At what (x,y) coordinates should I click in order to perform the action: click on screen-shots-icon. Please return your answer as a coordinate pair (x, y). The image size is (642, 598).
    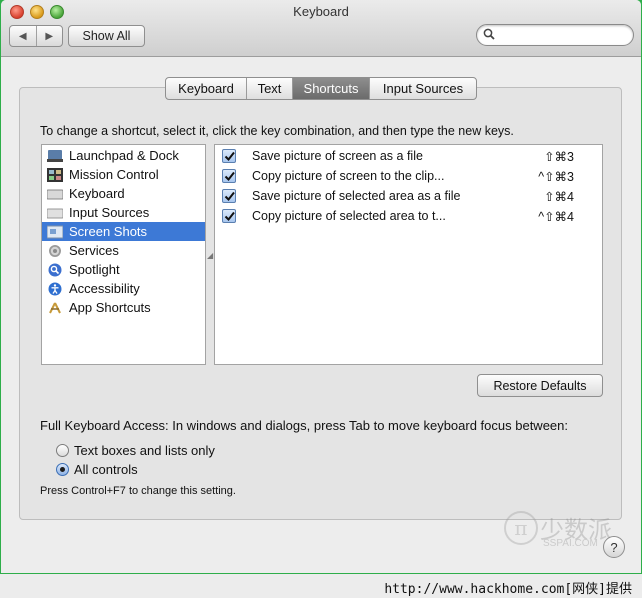
    Looking at the image, I should click on (55, 232).